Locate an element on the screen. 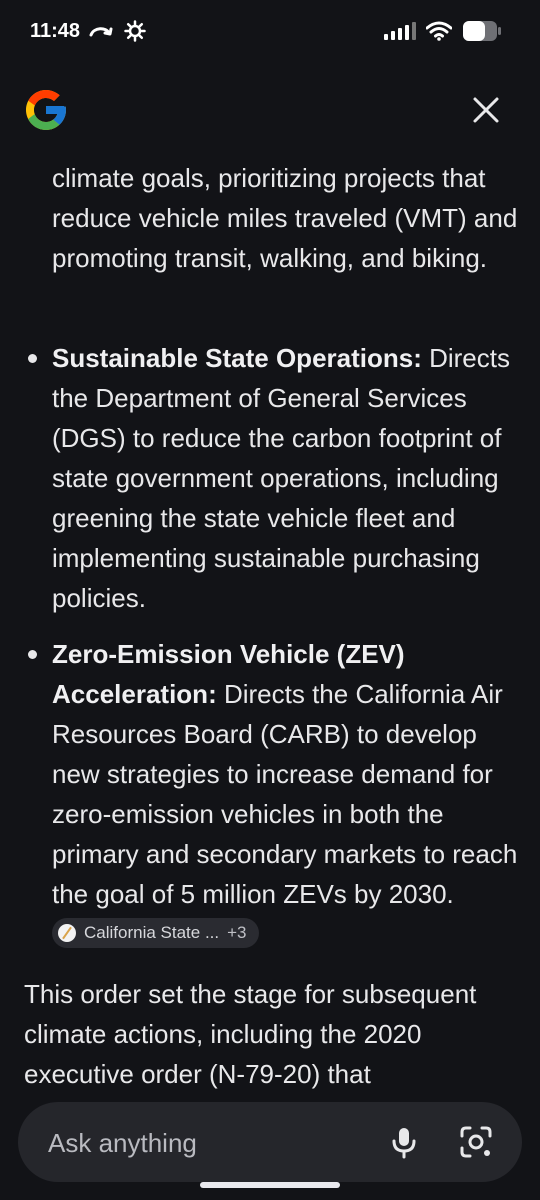 The width and height of the screenshot is (540, 1200). ask-bar is located at coordinates (270, 1143).